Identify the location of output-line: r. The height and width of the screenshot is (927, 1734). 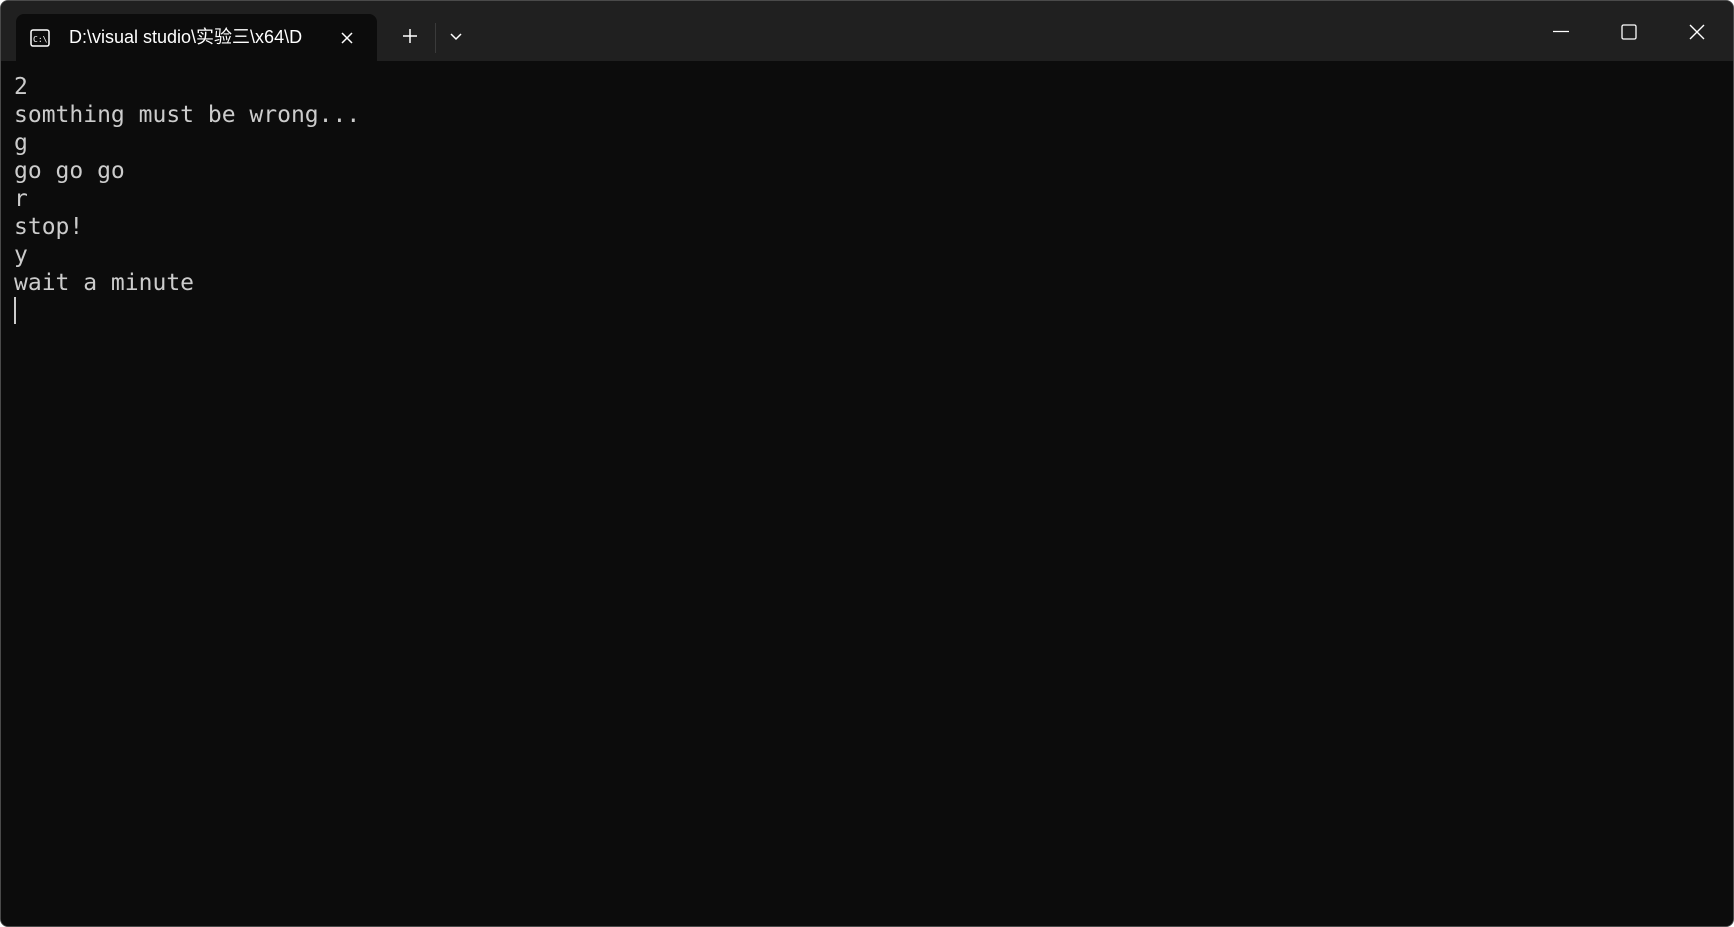
(21, 199).